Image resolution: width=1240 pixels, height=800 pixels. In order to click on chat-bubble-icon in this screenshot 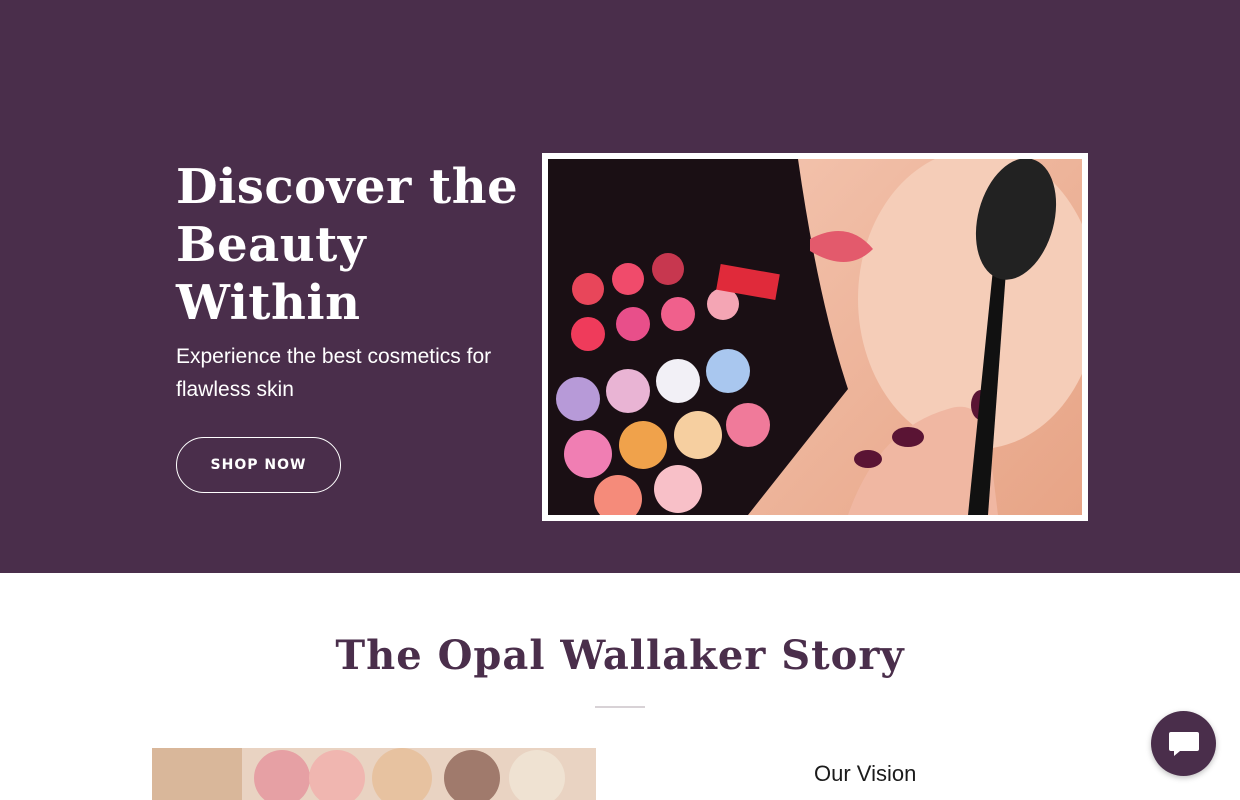, I will do `click(1183, 743)`.